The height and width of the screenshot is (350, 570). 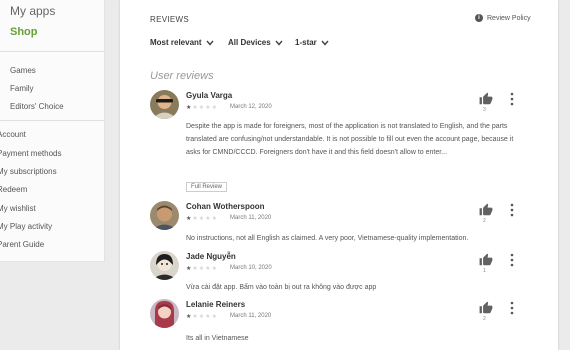 What do you see at coordinates (217, 338) in the screenshot?
I see `review-text: Its all in Vietnamese` at bounding box center [217, 338].